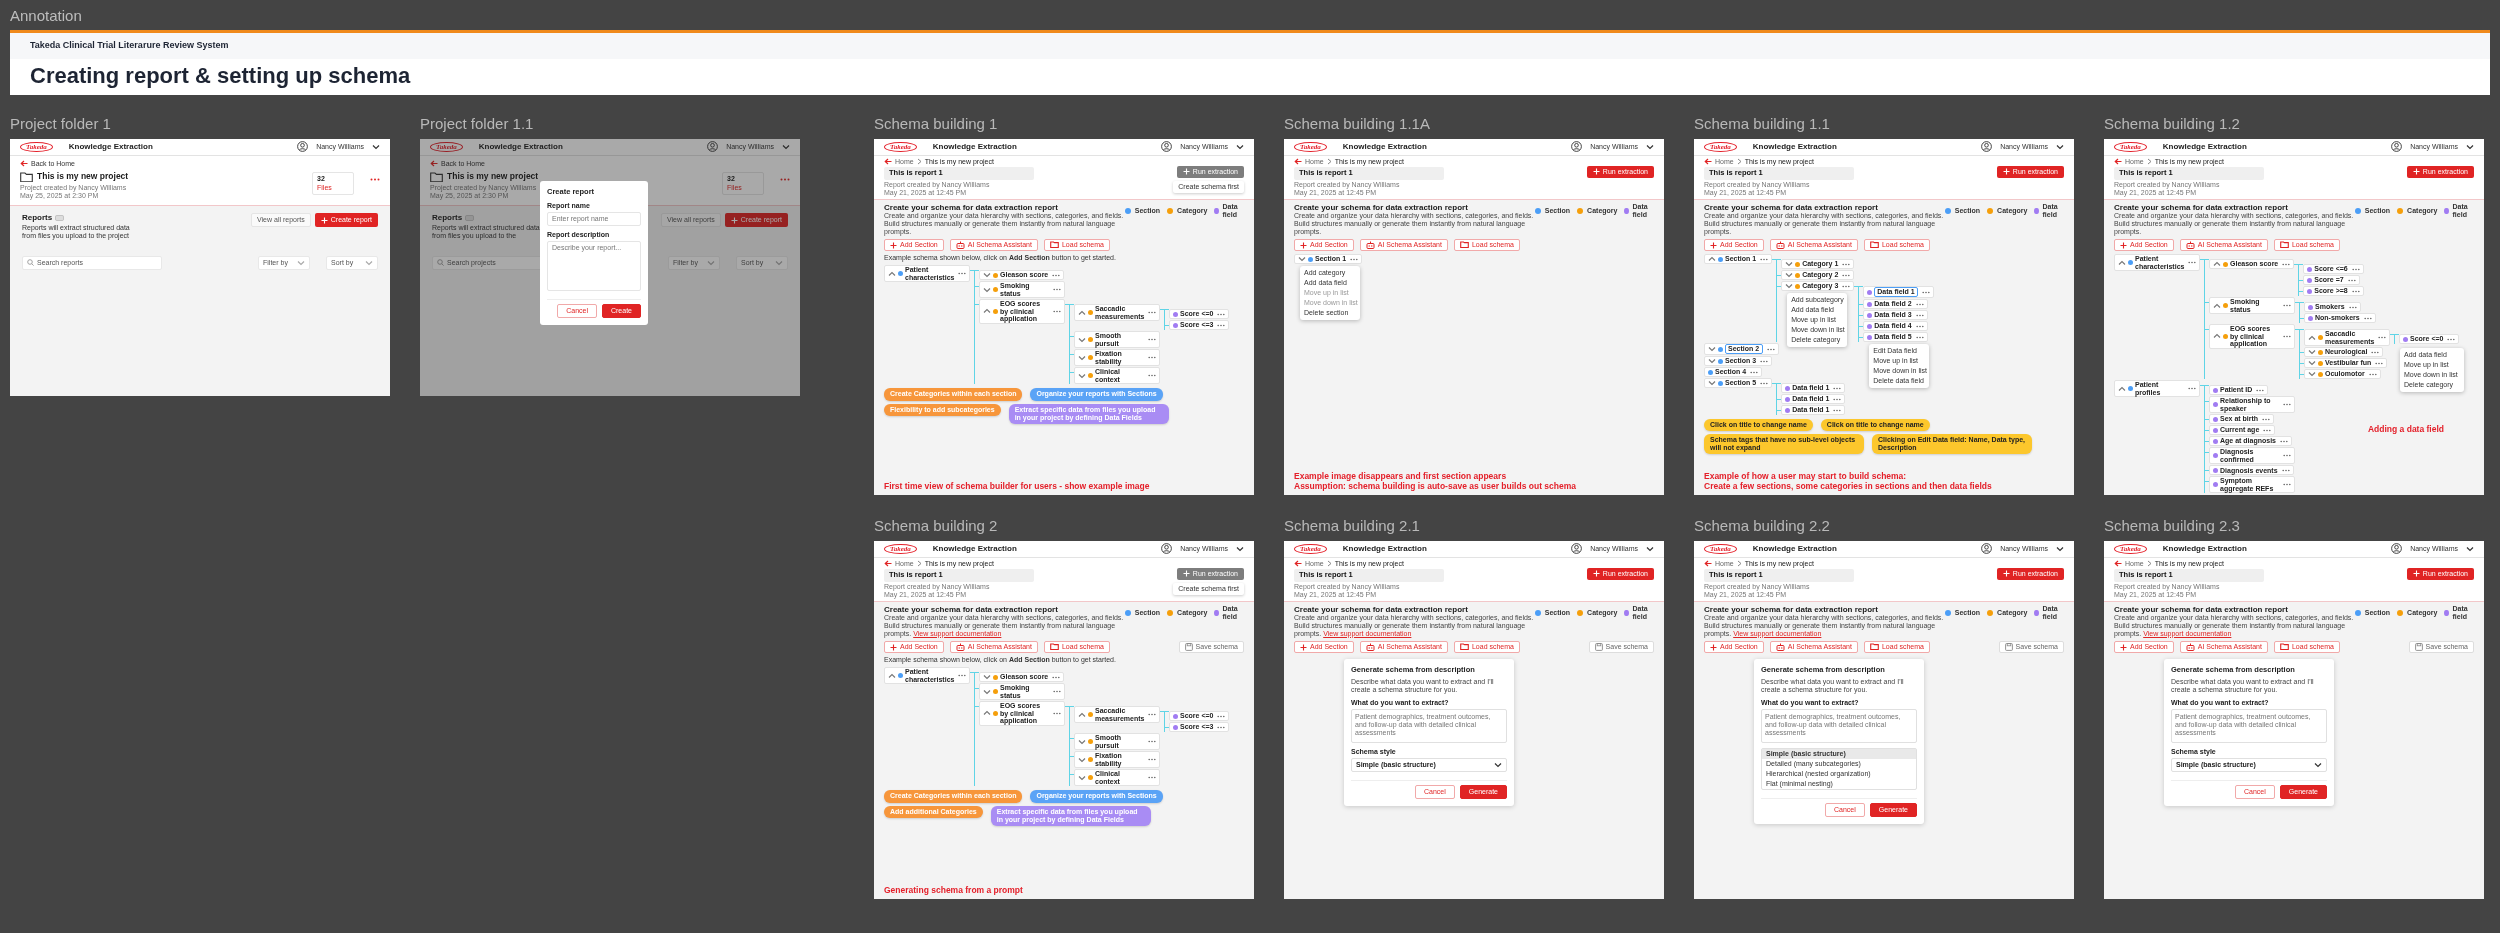 The image size is (2500, 933). What do you see at coordinates (2172, 123) in the screenshot?
I see `frame-title: Schema building 1.2` at bounding box center [2172, 123].